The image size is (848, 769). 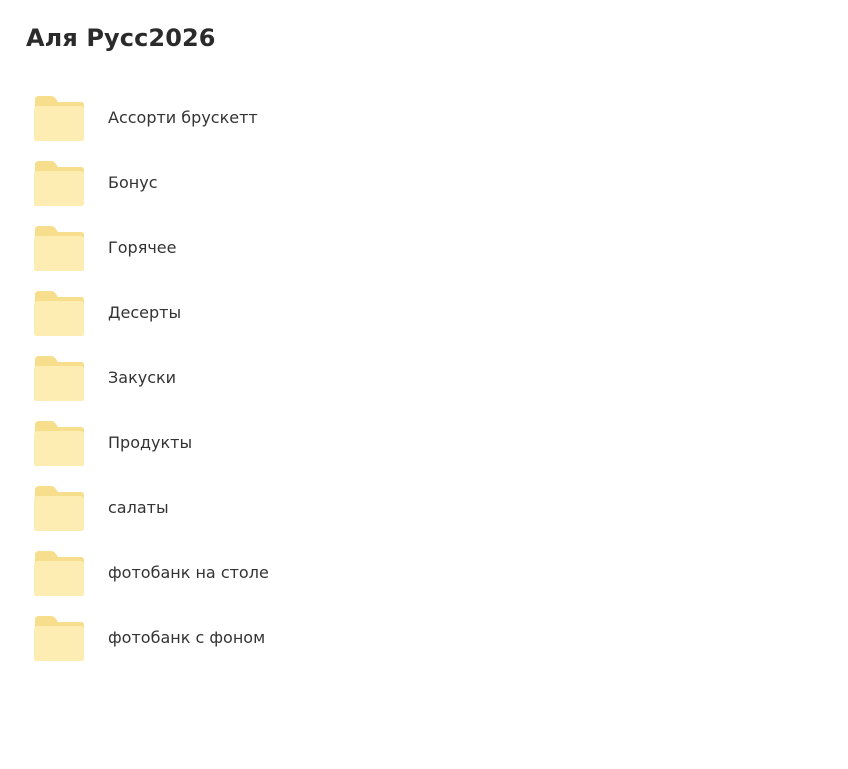 I want to click on folder-label: Десерты, so click(x=145, y=312).